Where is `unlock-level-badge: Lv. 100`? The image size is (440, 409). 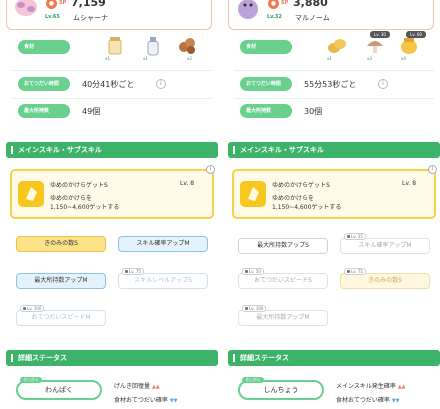 unlock-level-badge: Lv. 100 is located at coordinates (32, 308).